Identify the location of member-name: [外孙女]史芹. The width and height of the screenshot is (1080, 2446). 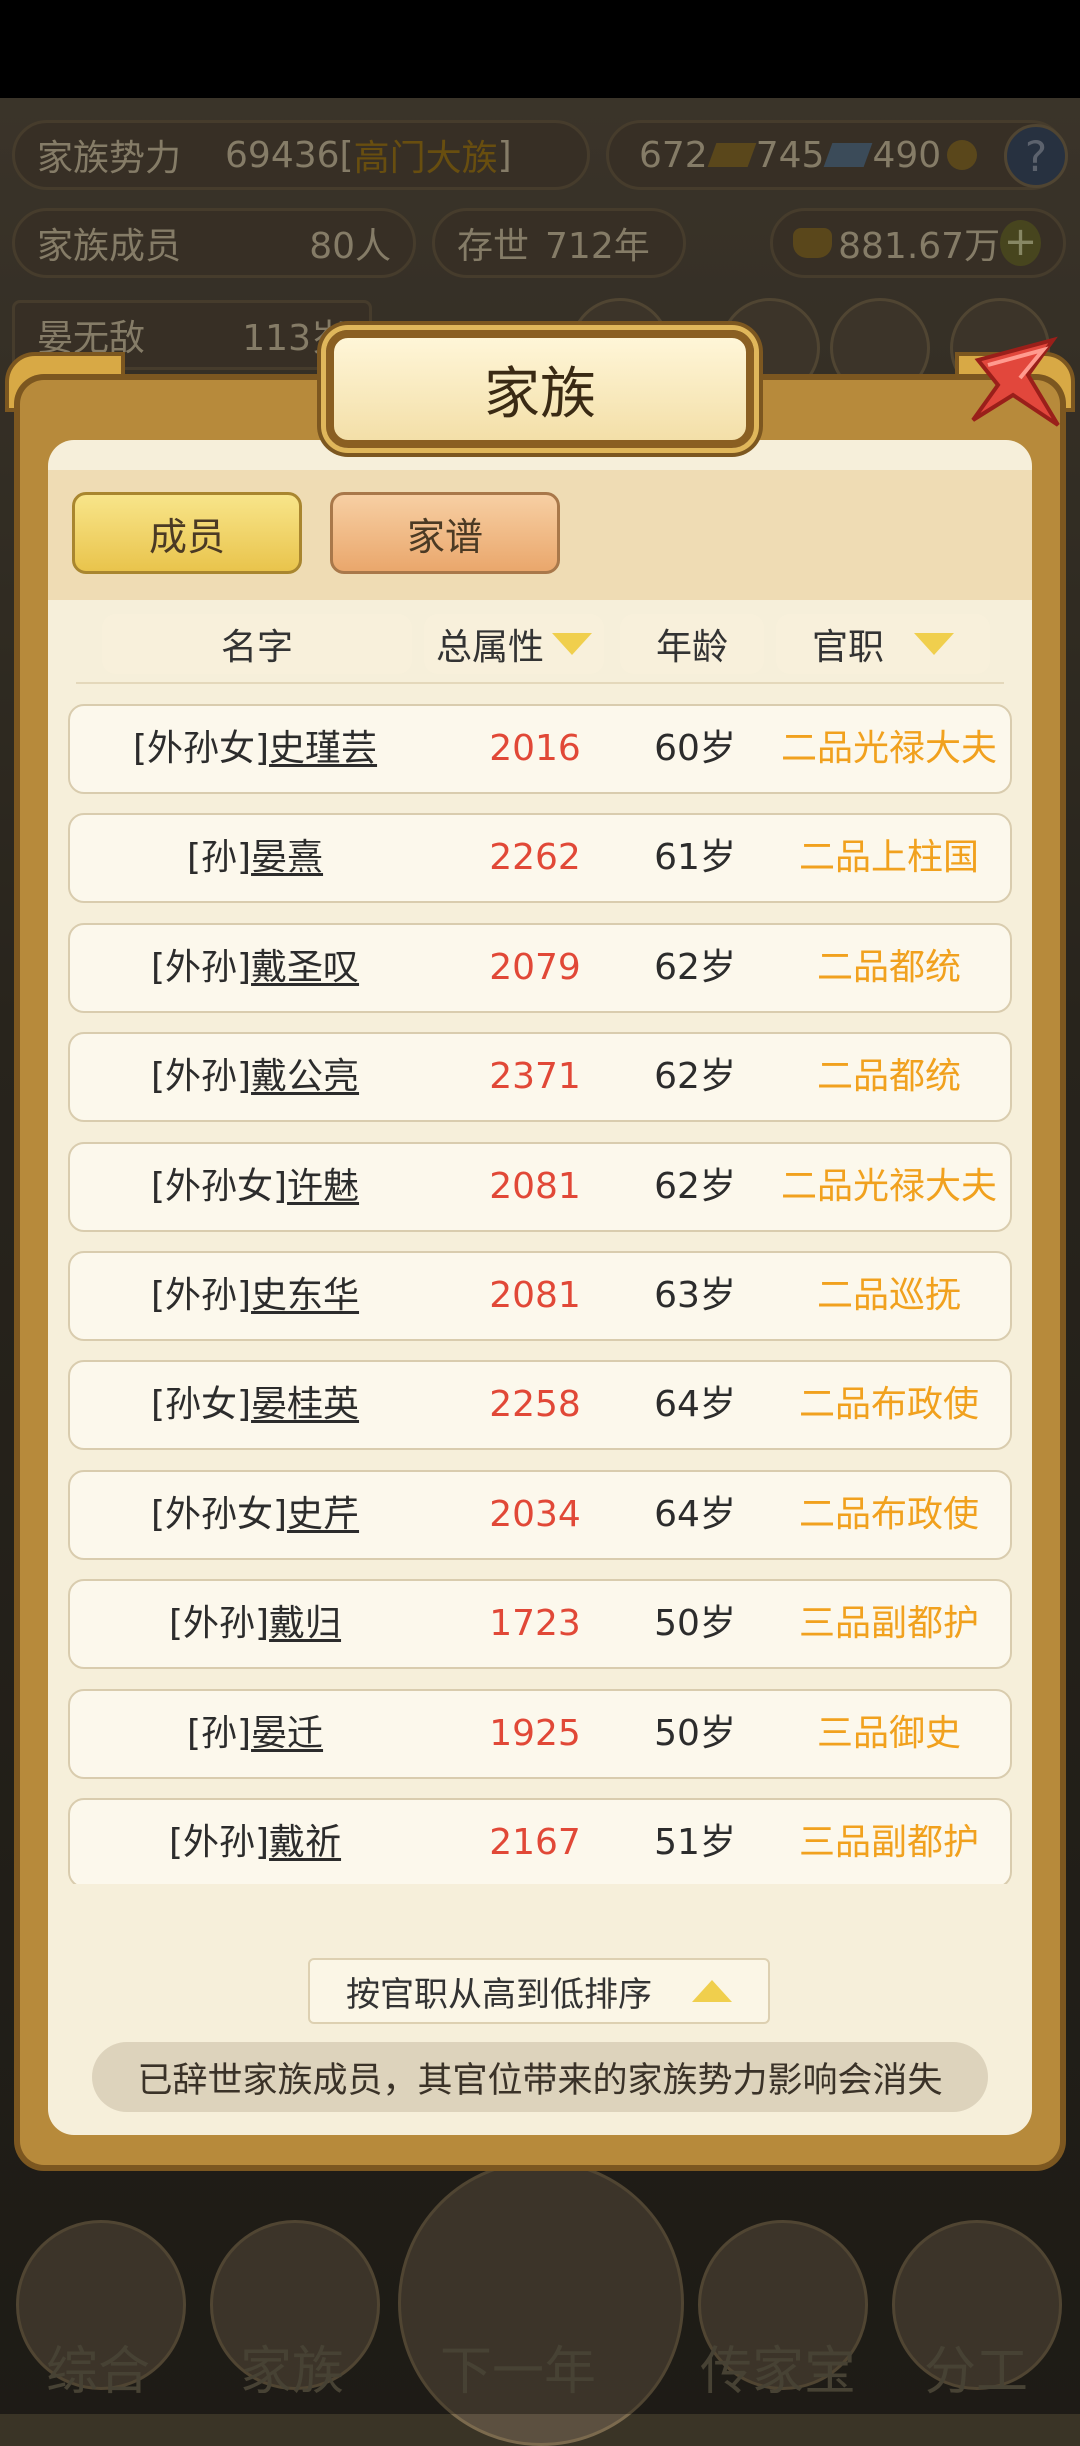
(255, 1515).